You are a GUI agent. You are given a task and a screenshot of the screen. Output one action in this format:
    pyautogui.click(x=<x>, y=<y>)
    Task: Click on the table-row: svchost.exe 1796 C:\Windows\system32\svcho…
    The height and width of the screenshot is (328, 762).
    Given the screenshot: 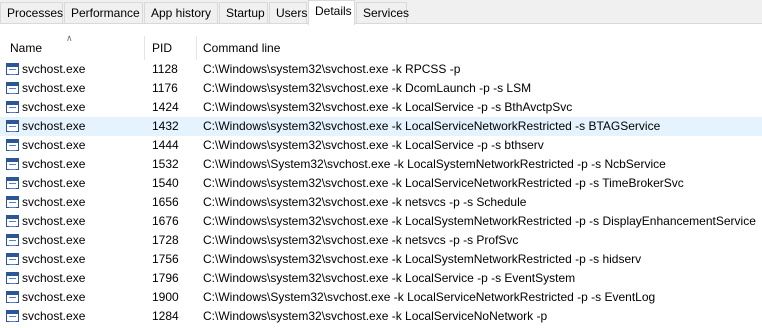 What is the action you would take?
    pyautogui.click(x=381, y=278)
    